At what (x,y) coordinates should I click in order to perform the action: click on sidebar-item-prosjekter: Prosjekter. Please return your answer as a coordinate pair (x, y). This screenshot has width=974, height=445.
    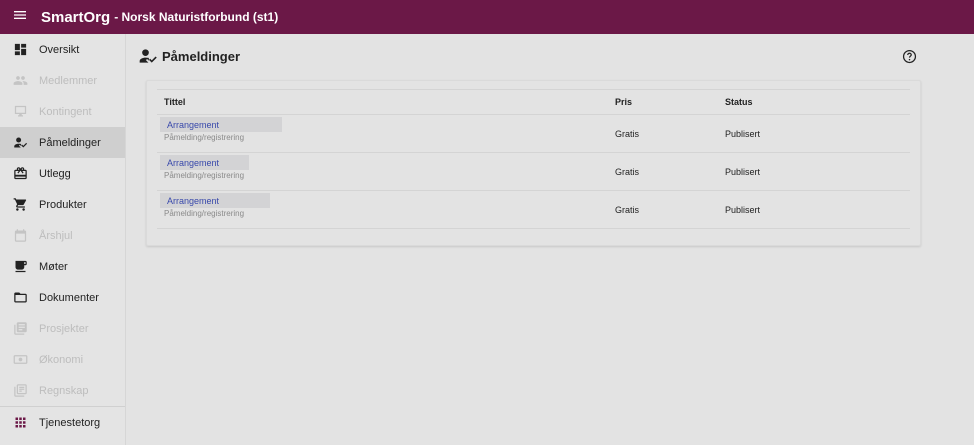
    Looking at the image, I should click on (62, 328).